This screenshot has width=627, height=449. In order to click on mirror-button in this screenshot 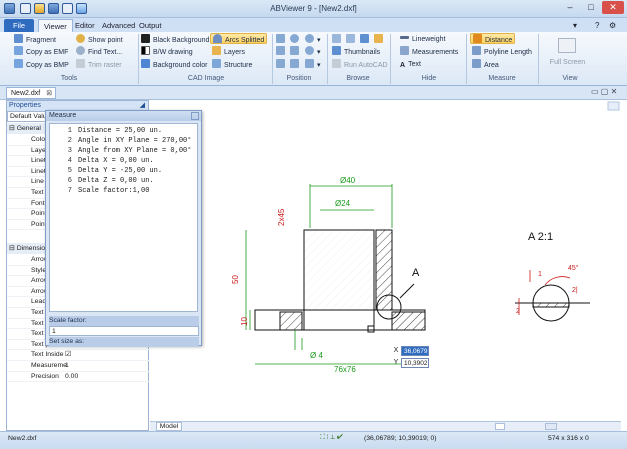, I will do `click(296, 64)`.